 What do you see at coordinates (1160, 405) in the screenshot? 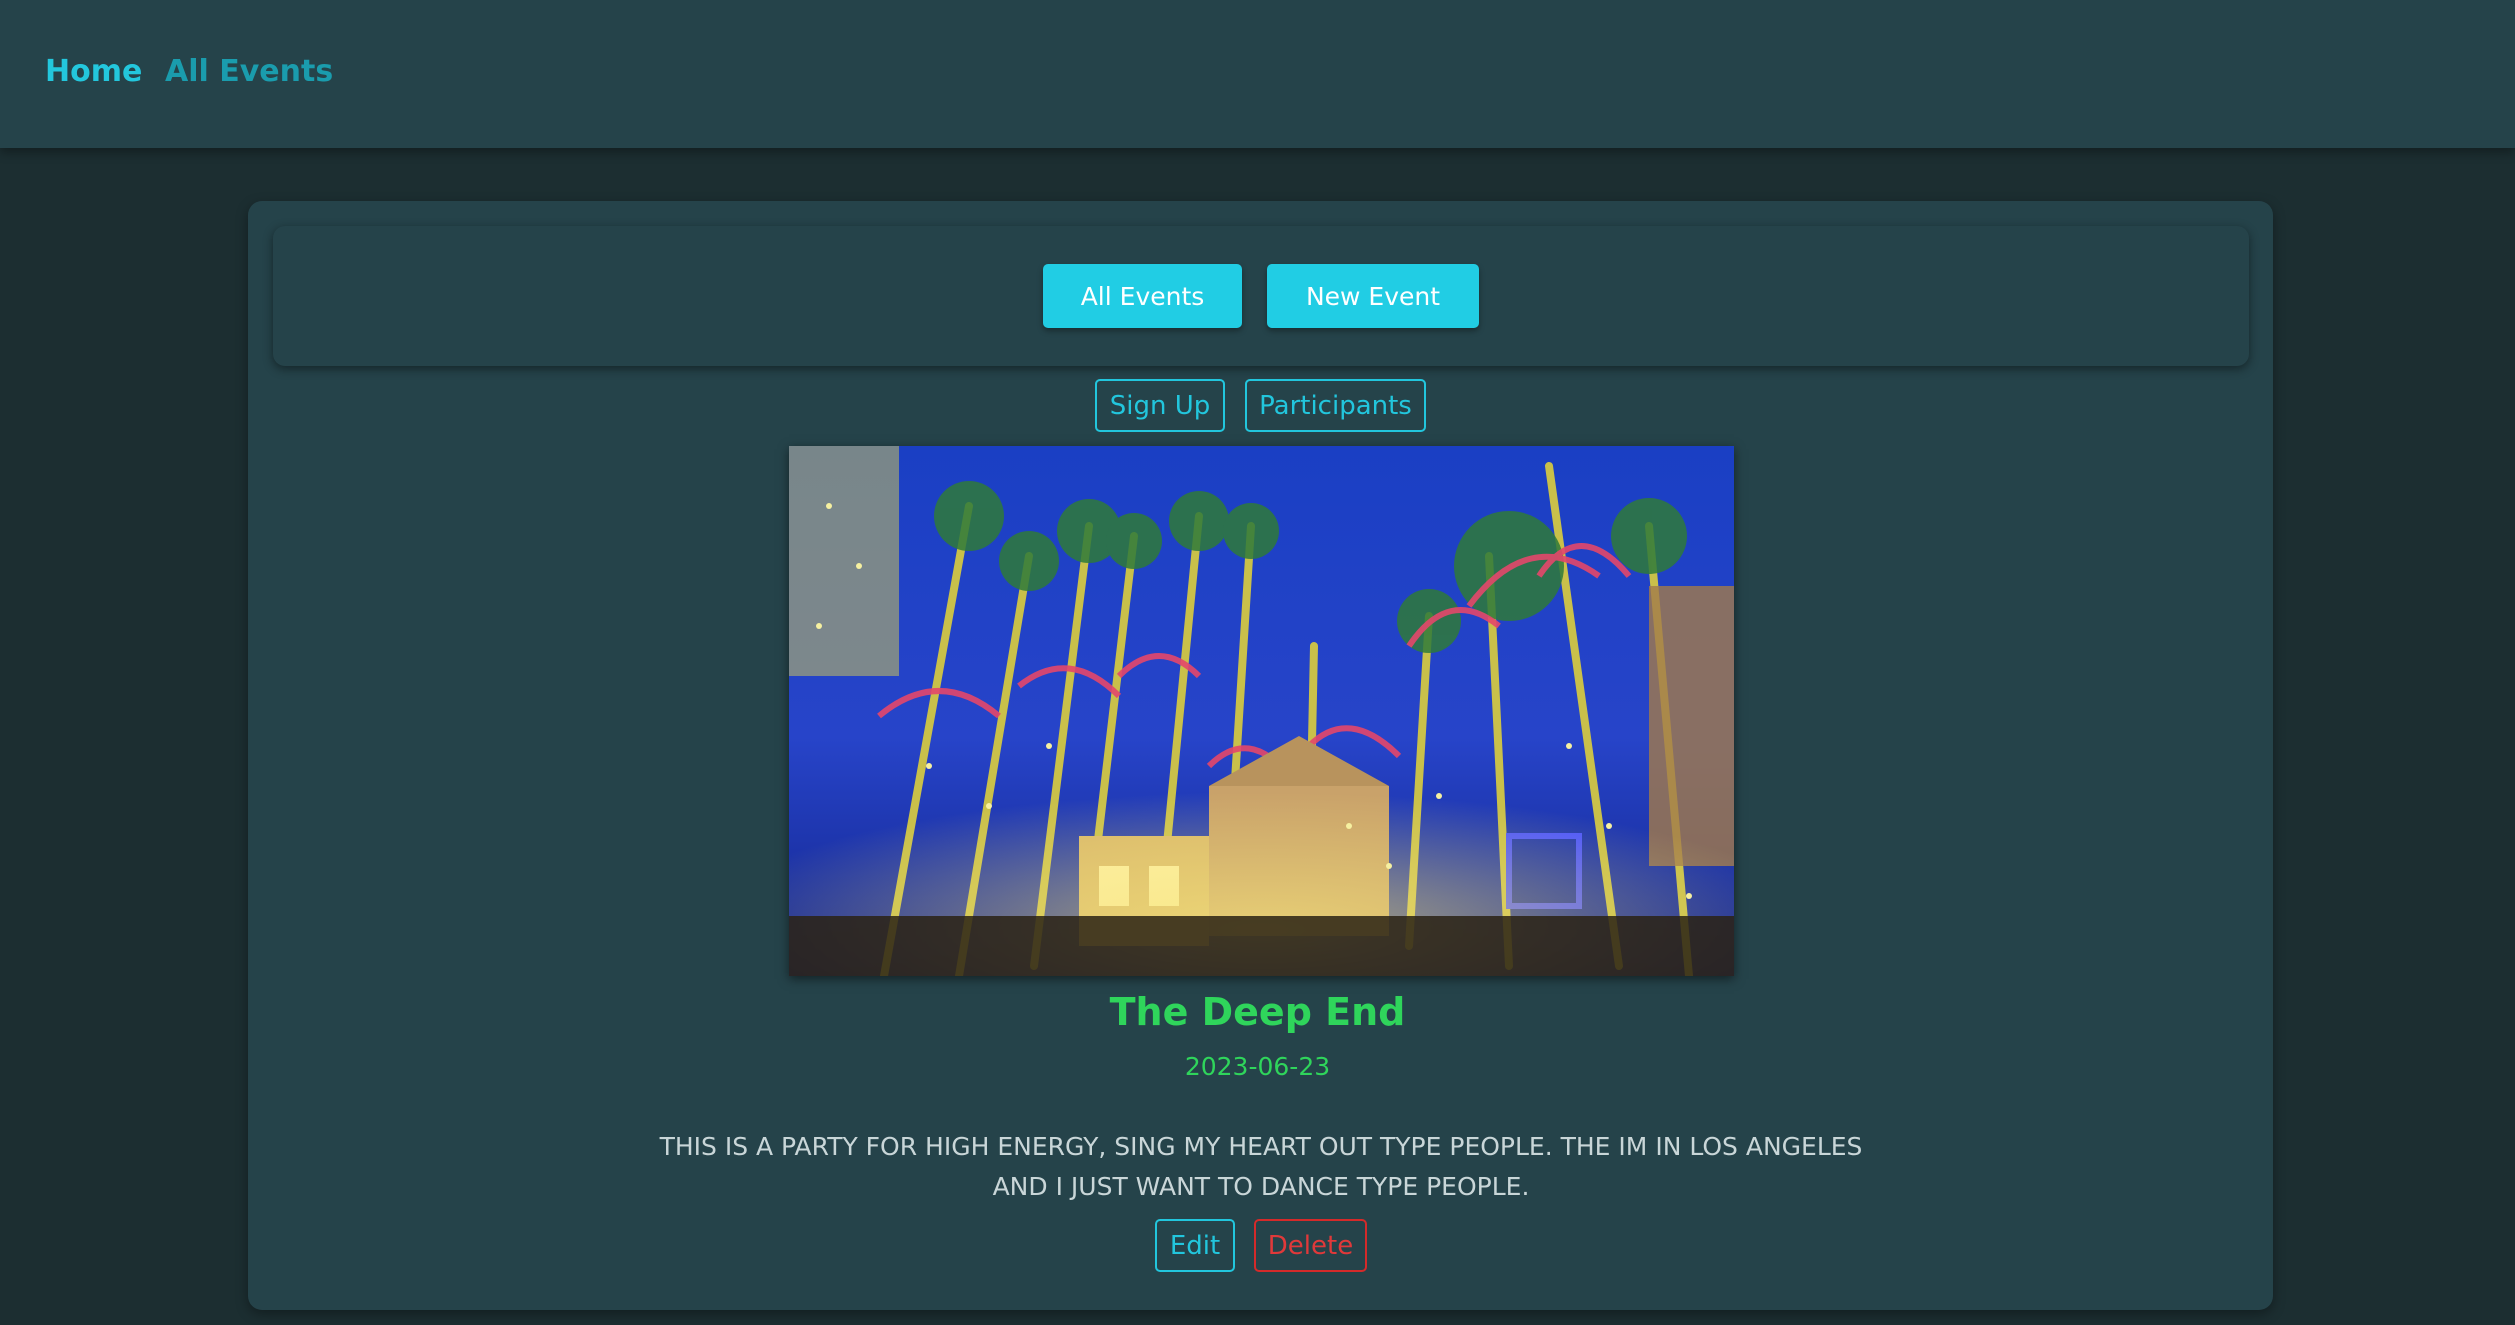
I see `sign-up-button: Sign Up` at bounding box center [1160, 405].